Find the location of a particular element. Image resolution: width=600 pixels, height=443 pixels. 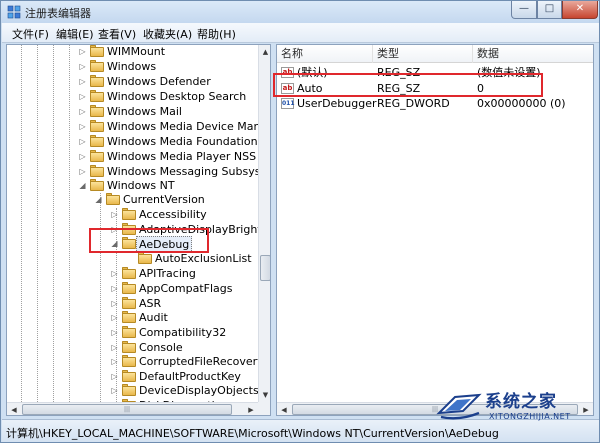

tree-item-wimmount: ▷ WIMMount is located at coordinates (132, 52).